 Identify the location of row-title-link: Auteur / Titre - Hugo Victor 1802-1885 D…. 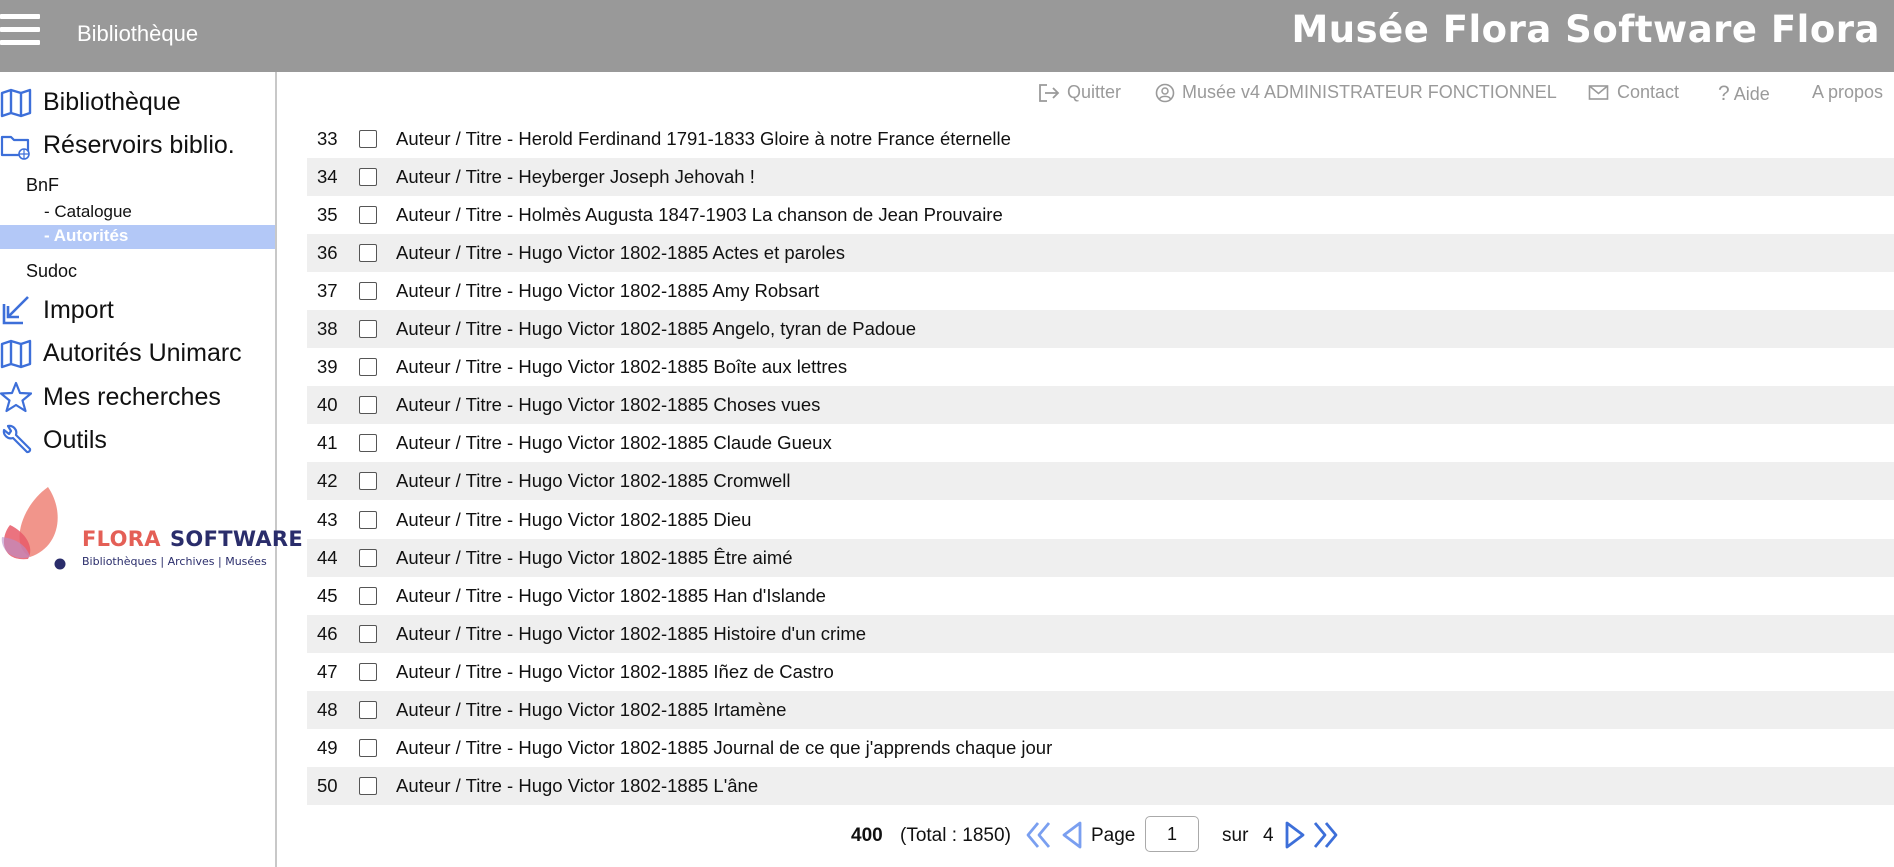
(573, 520).